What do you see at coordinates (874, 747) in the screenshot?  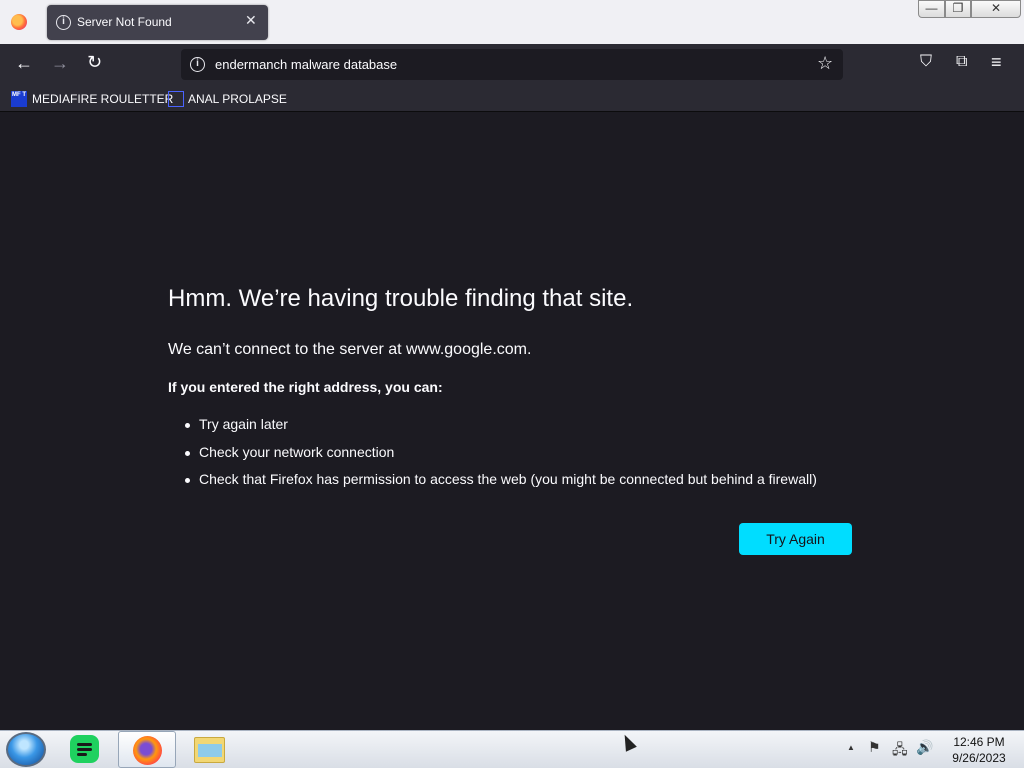 I see `action-center-flag-icon: ⚑` at bounding box center [874, 747].